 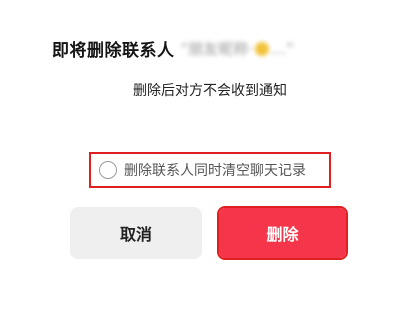 I want to click on dialog-subtitle: 删除后对方不会收到通知, so click(x=210, y=91).